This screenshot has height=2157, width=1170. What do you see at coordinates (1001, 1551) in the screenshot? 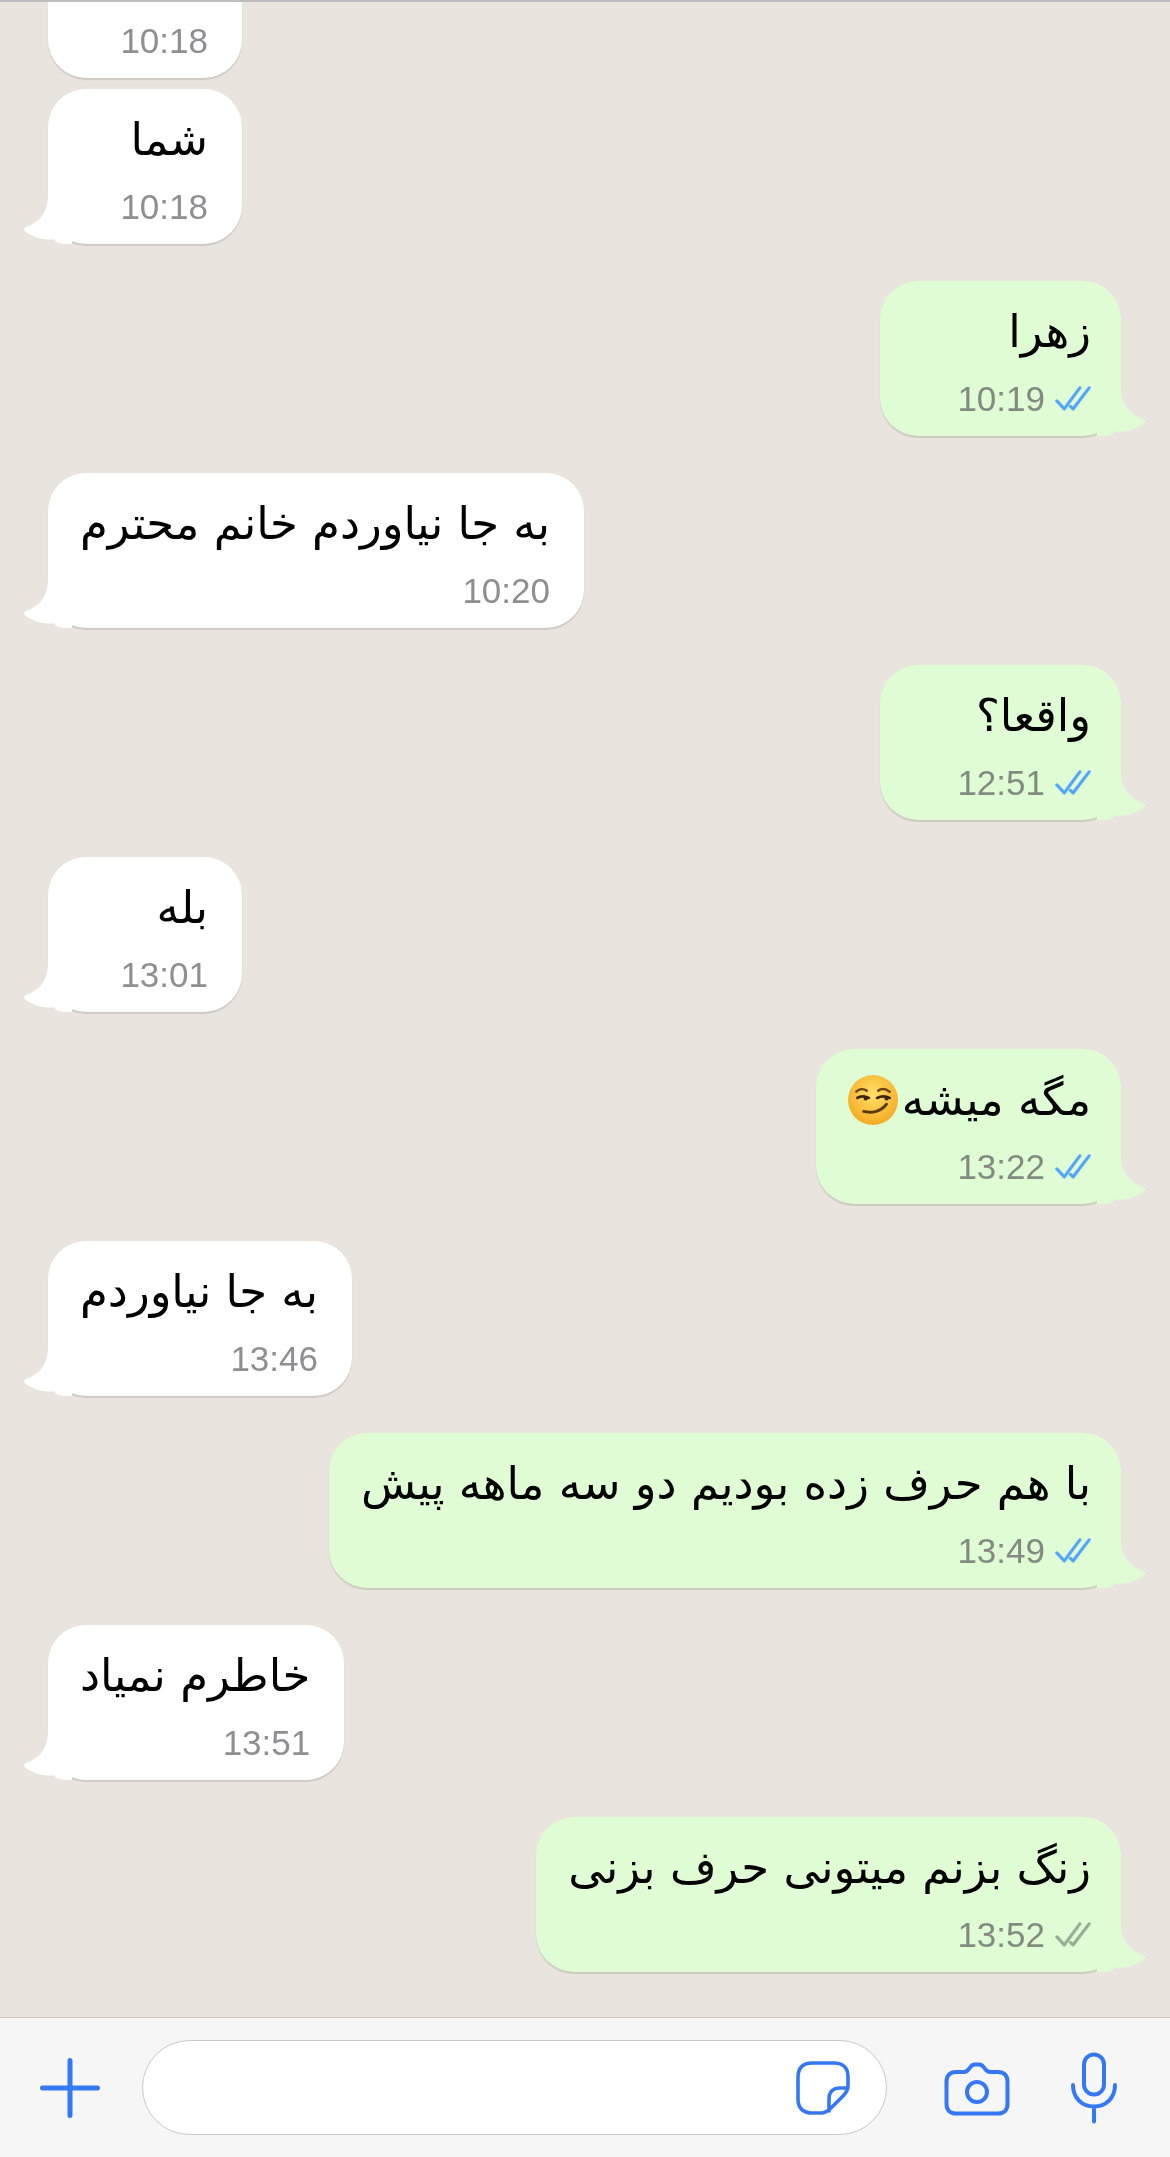
I see `message-time: 13:49` at bounding box center [1001, 1551].